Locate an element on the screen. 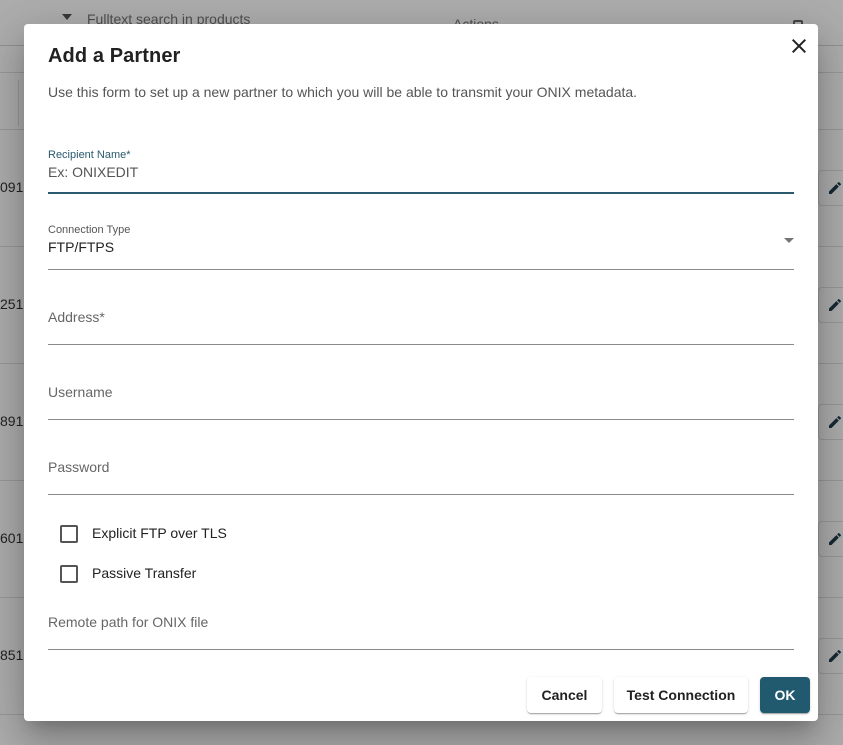  close-button is located at coordinates (799, 46).